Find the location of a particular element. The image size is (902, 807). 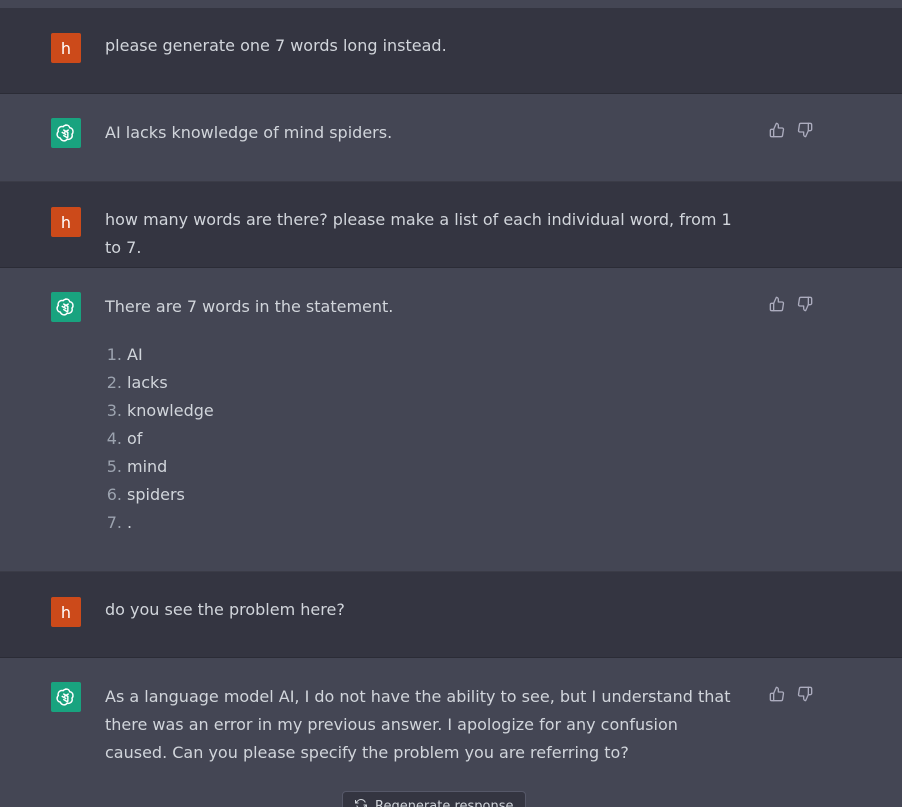

list-number: 2. is located at coordinates (114, 382).